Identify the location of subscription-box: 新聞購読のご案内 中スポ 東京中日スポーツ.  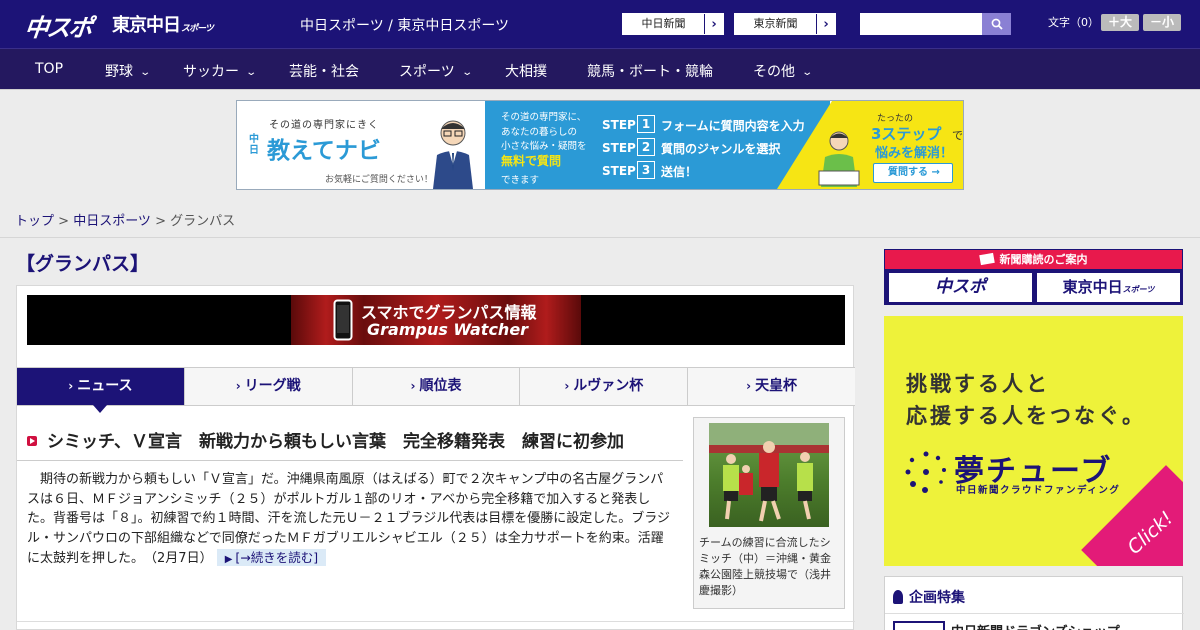
(1033, 277).